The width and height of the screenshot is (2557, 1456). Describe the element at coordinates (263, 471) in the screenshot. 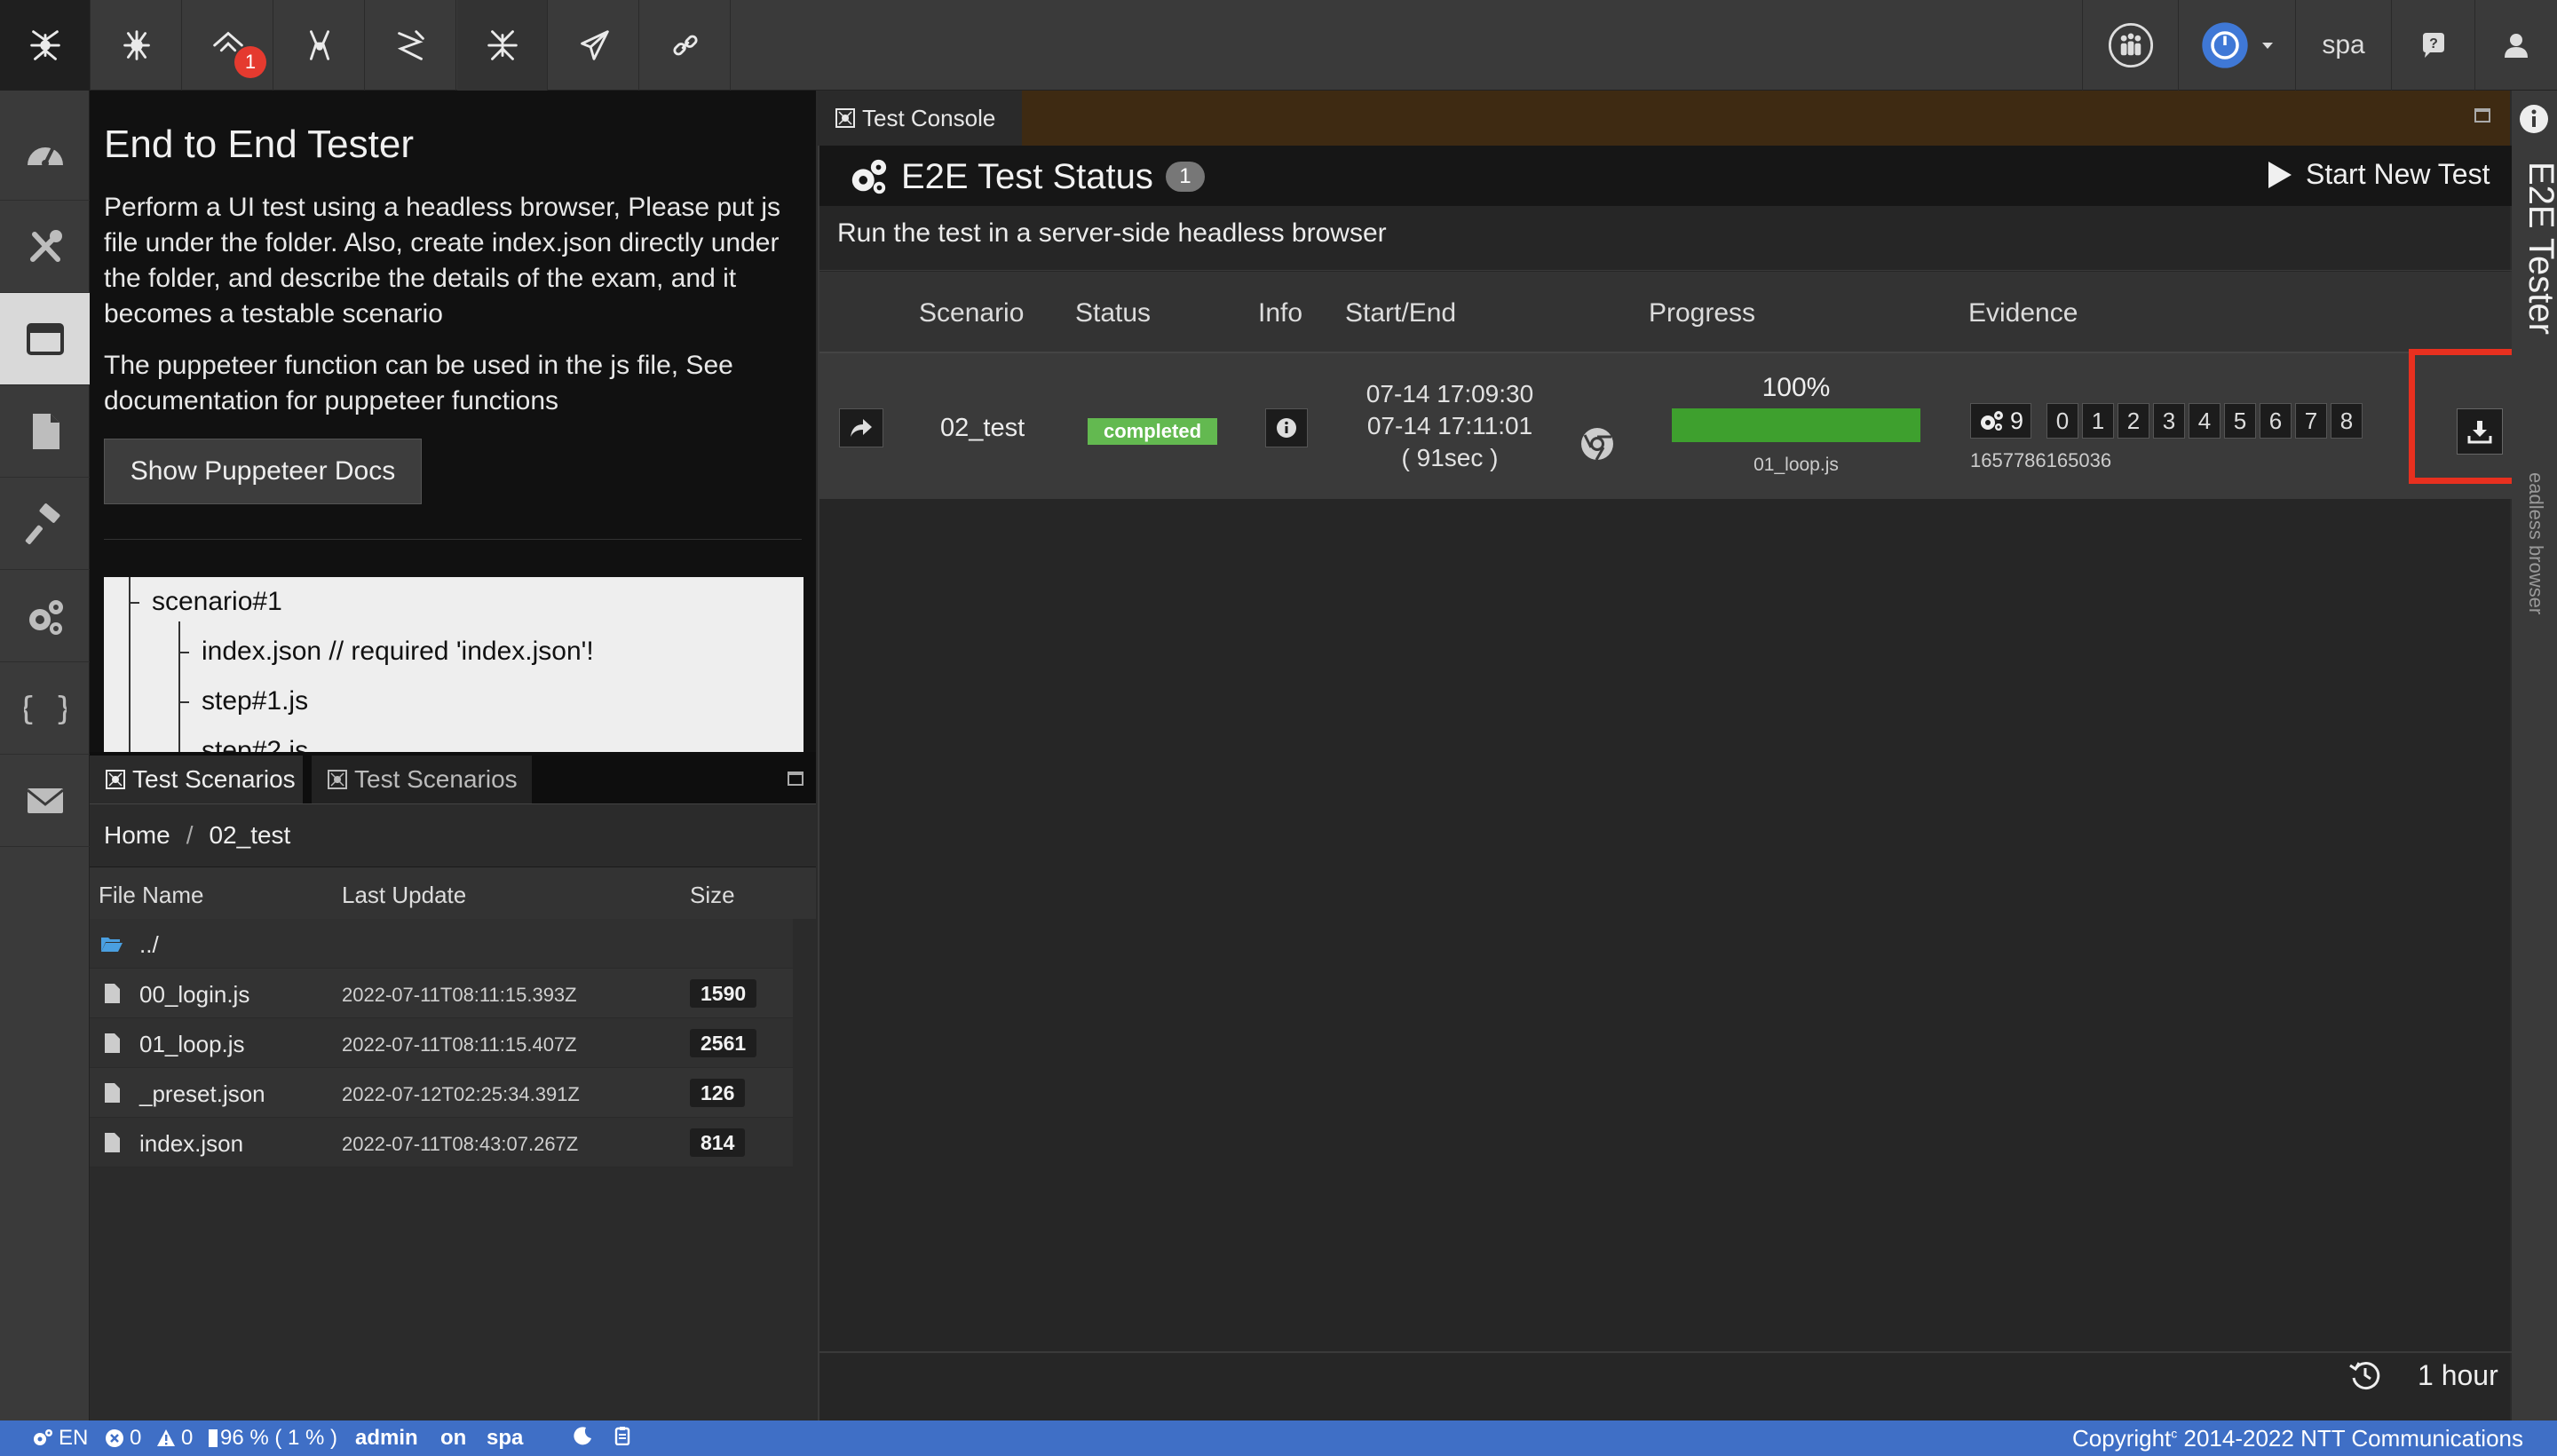

I see `show-puppeteer-docs-button: Show Puppeteer Docs` at that location.